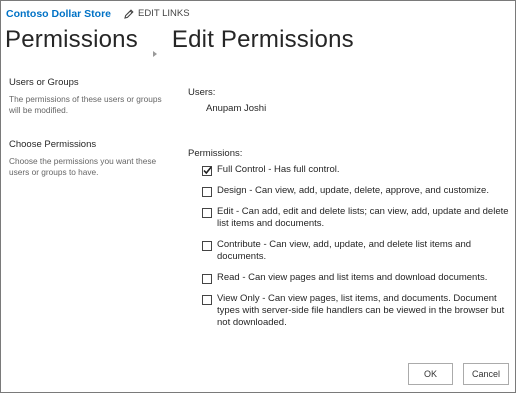 The width and height of the screenshot is (516, 393). I want to click on cancel-button: Cancel, so click(486, 374).